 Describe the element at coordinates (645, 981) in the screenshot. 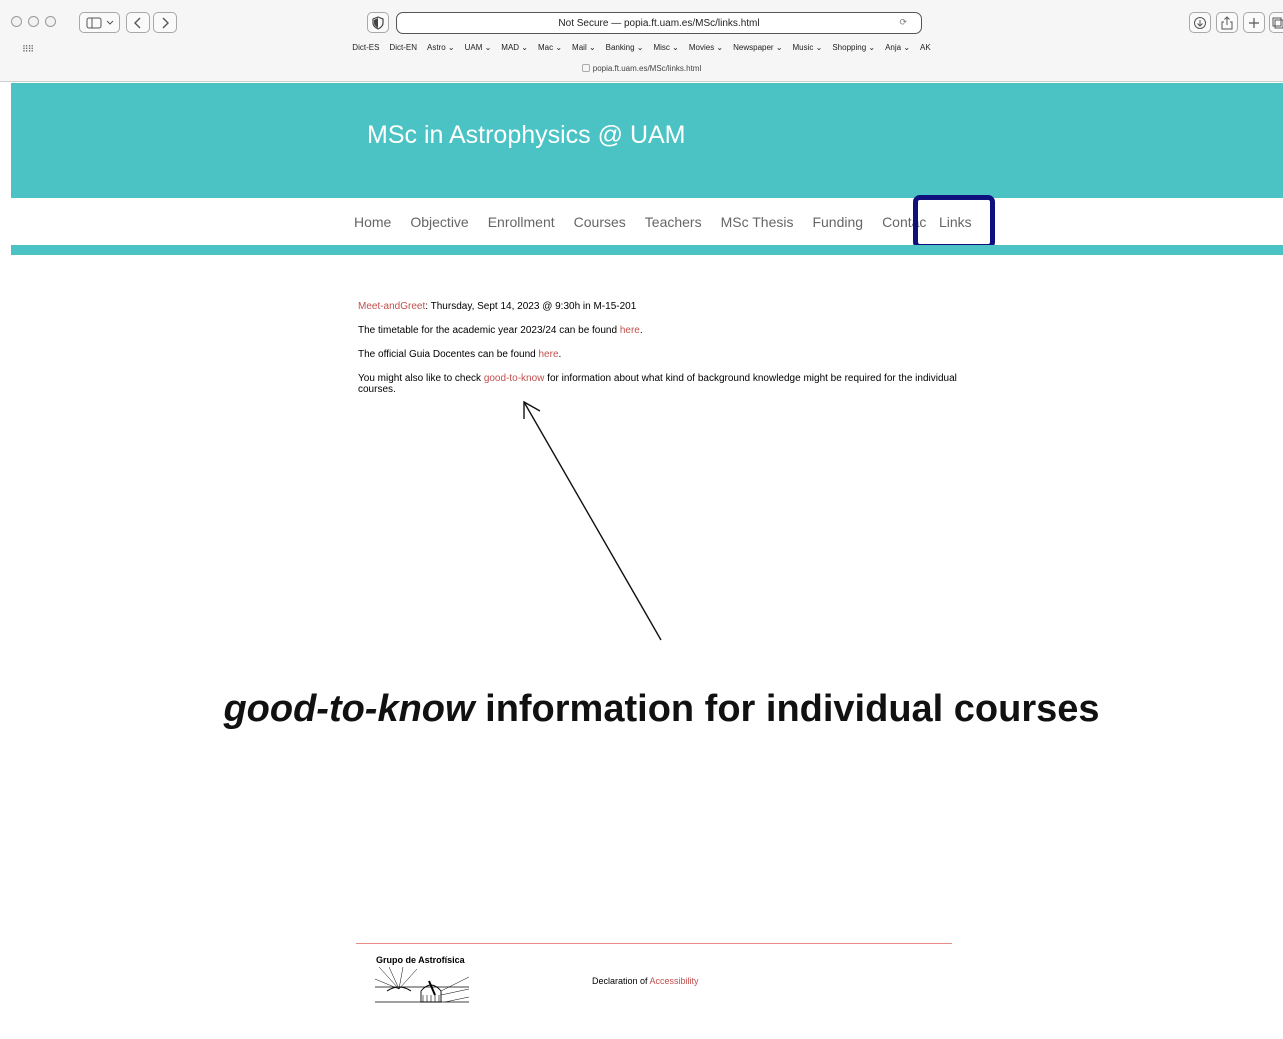

I see `accessibility-declaration: Declaration of Accessibility` at that location.